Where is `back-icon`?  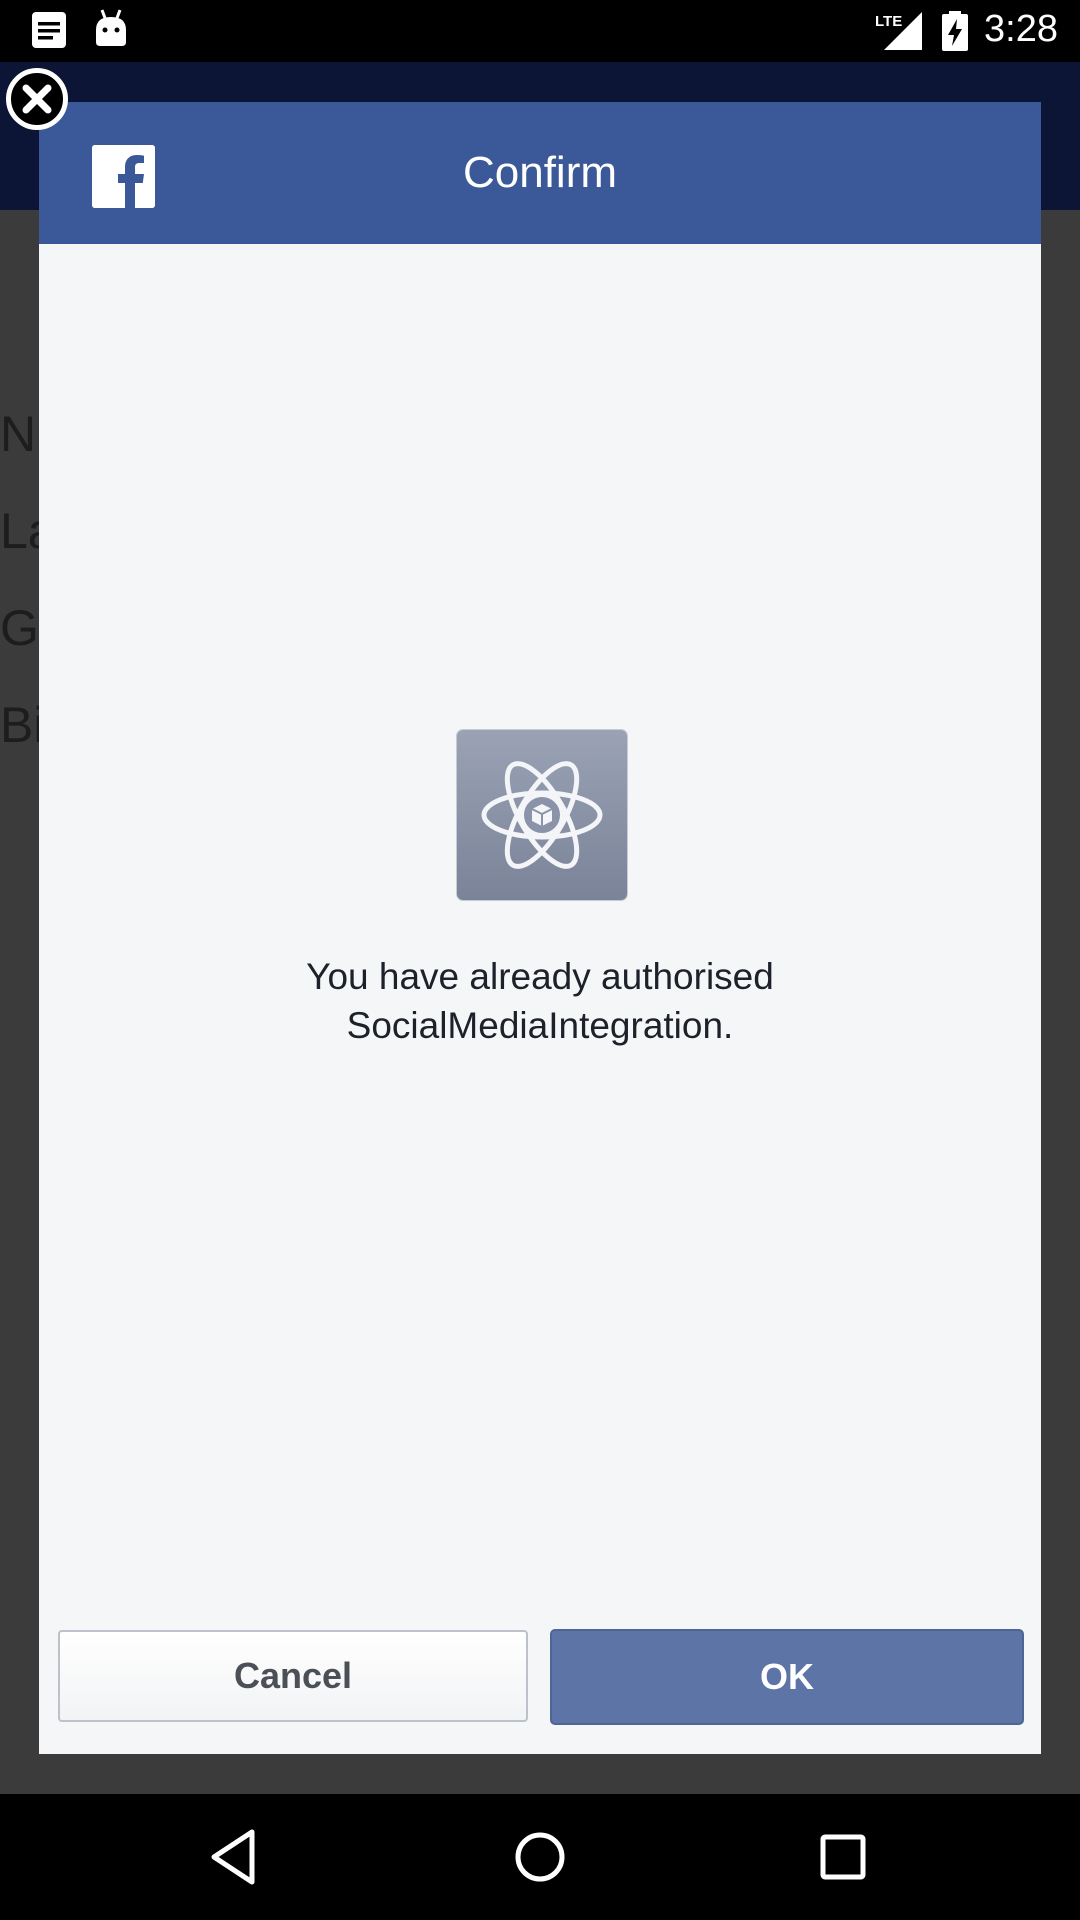 back-icon is located at coordinates (233, 1857).